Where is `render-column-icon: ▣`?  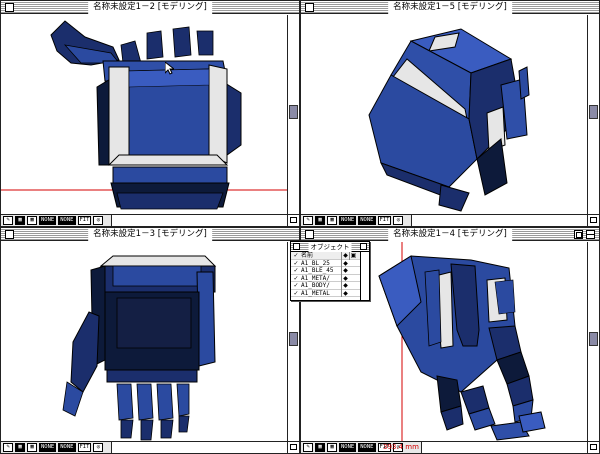 render-column-icon: ▣ is located at coordinates (353, 256).